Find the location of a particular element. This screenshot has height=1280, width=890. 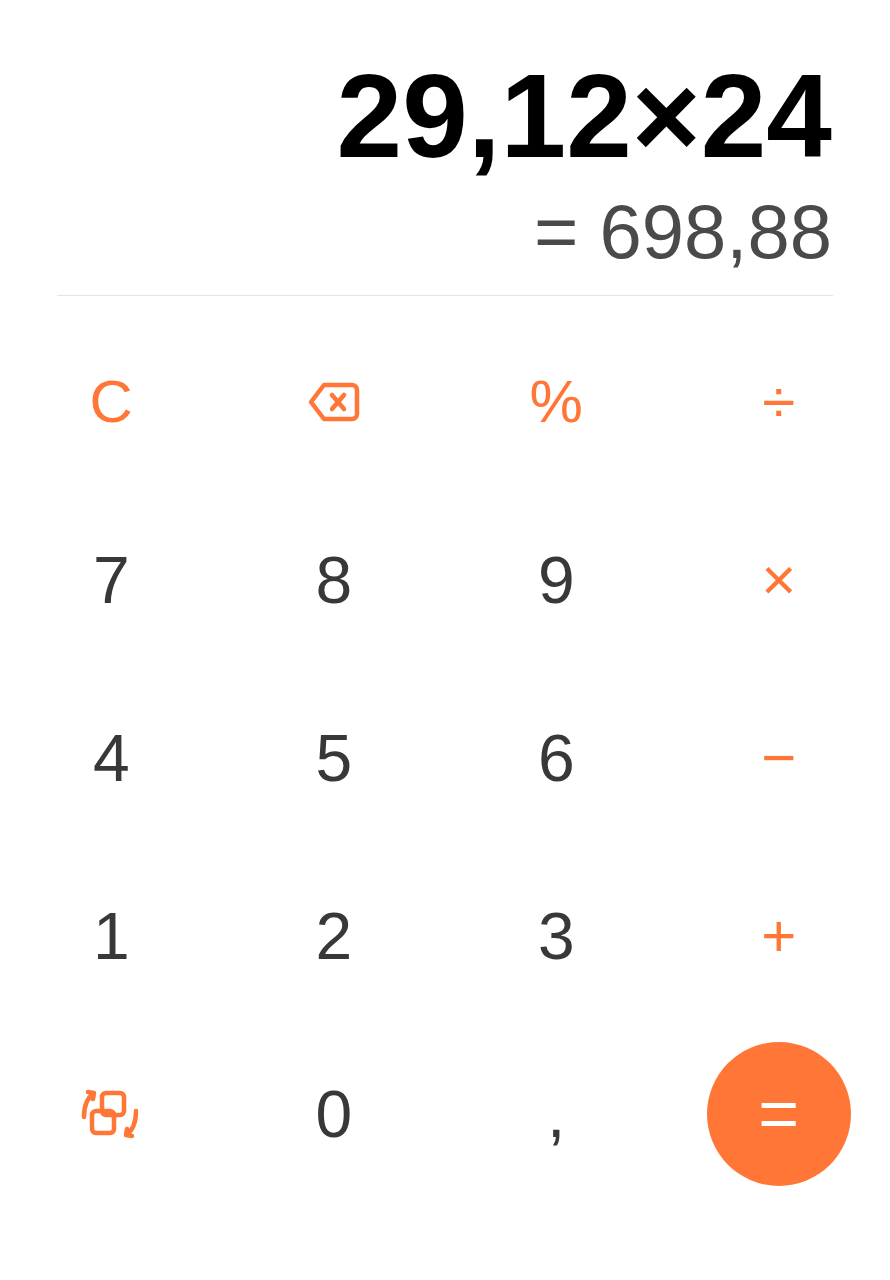

digit-key: 1 is located at coordinates (111, 936).